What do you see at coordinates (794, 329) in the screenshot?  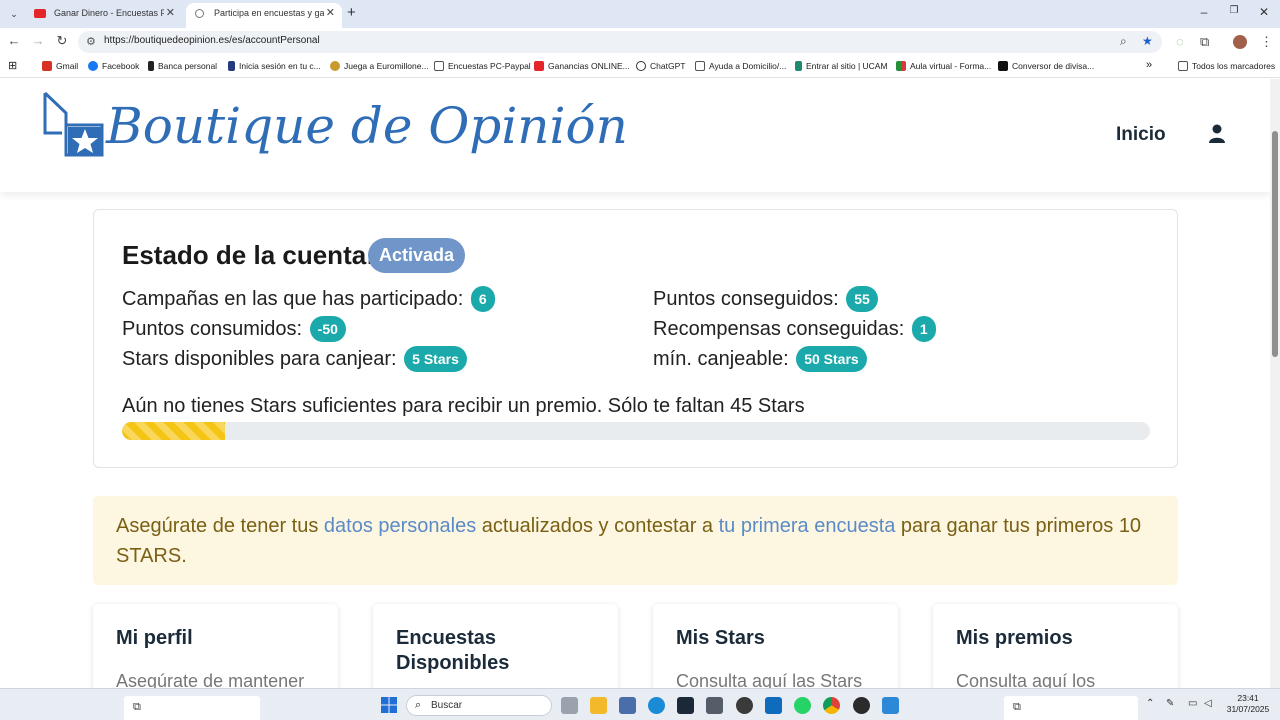 I see `stat-rewards: Recompensas conseguidas: 1` at bounding box center [794, 329].